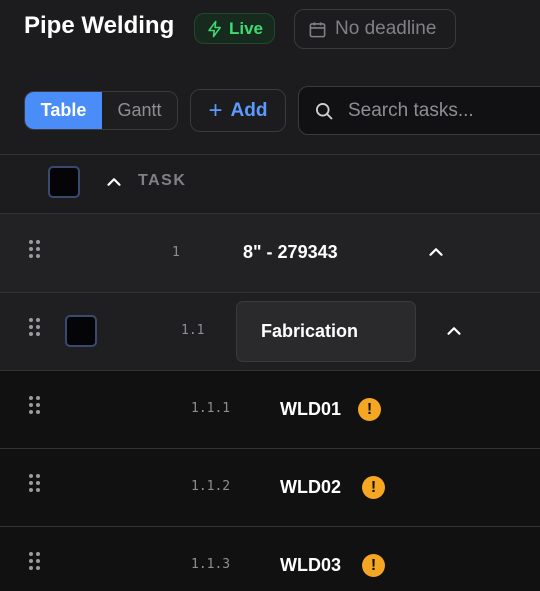 Image resolution: width=540 pixels, height=591 pixels. What do you see at coordinates (324, 110) in the screenshot?
I see `search-icon` at bounding box center [324, 110].